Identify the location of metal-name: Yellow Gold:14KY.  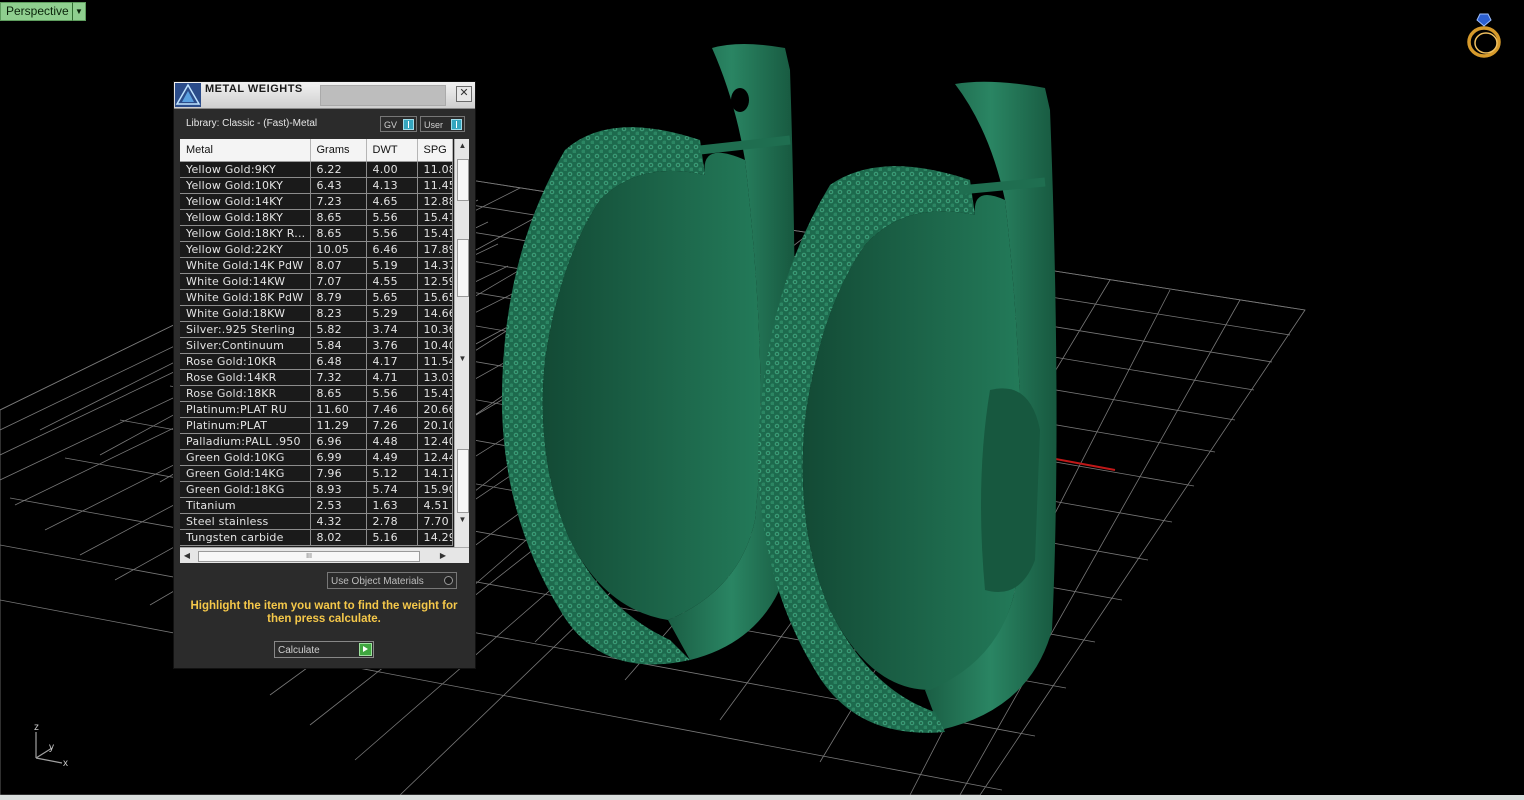
(245, 201).